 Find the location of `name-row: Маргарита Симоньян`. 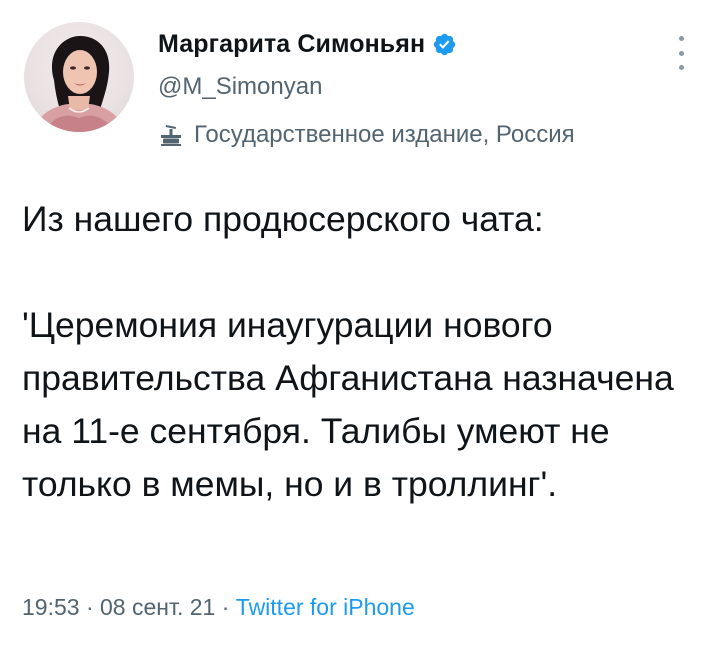

name-row: Маргарита Симоньян is located at coordinates (408, 44).